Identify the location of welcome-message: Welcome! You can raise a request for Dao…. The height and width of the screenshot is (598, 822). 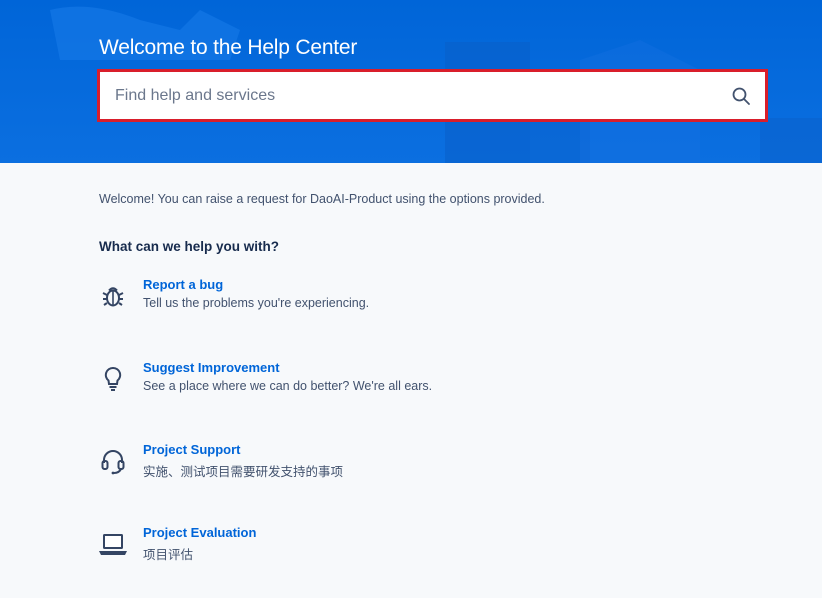
(322, 199).